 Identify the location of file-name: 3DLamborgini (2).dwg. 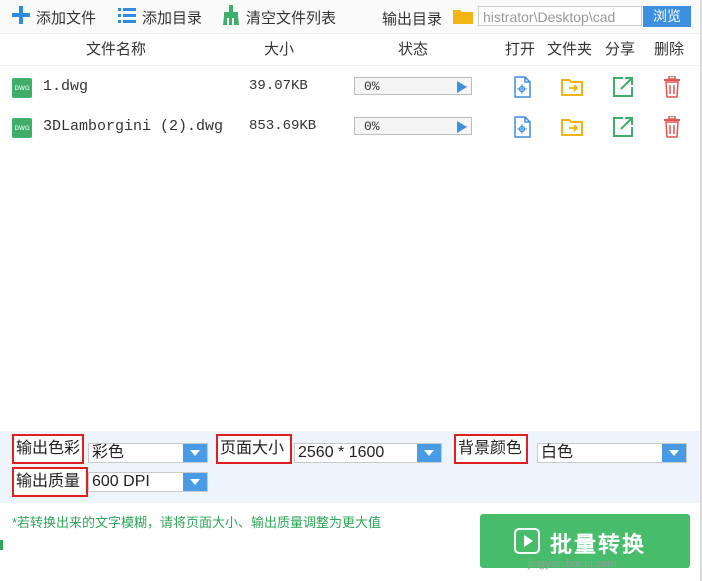
(133, 126).